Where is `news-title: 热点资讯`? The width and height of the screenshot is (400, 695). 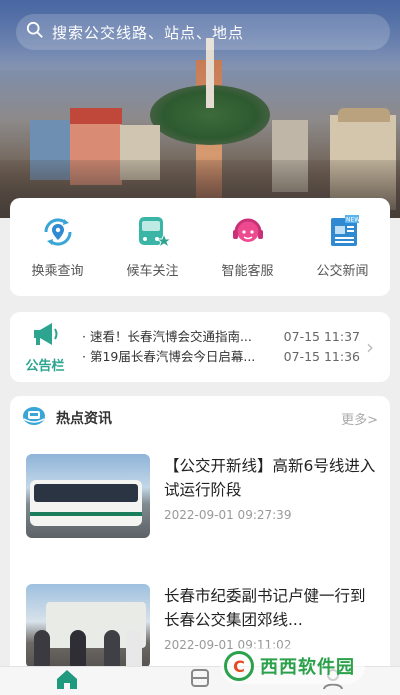
news-title: 热点资讯 is located at coordinates (84, 419).